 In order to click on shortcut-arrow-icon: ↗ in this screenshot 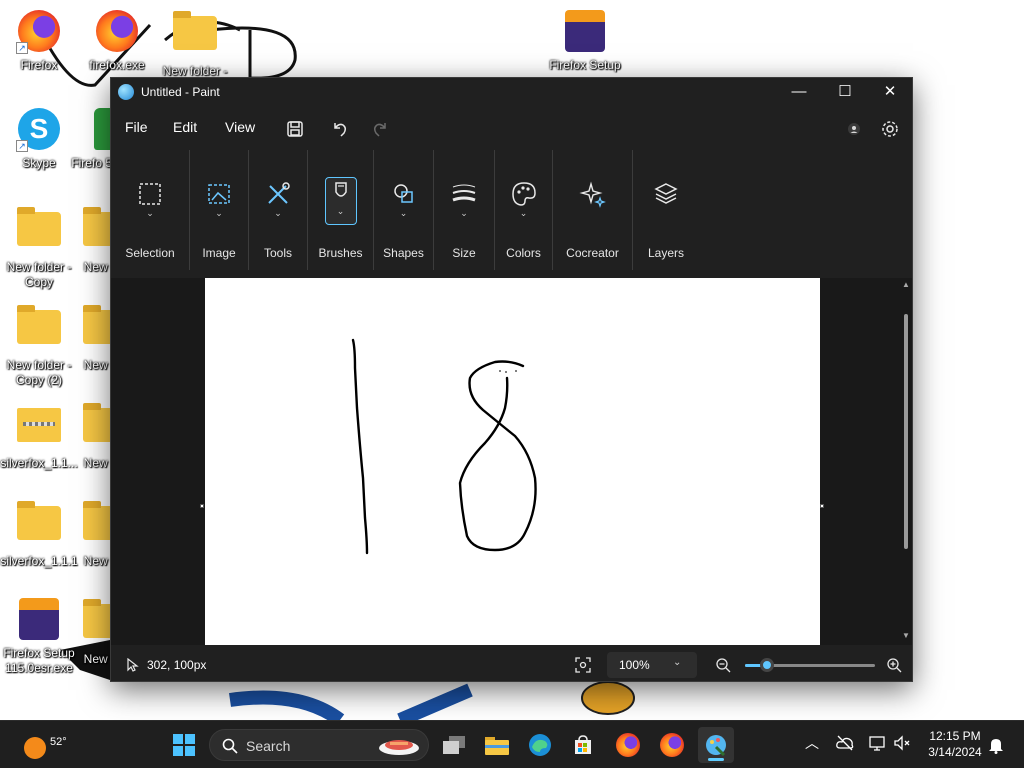, I will do `click(22, 48)`.